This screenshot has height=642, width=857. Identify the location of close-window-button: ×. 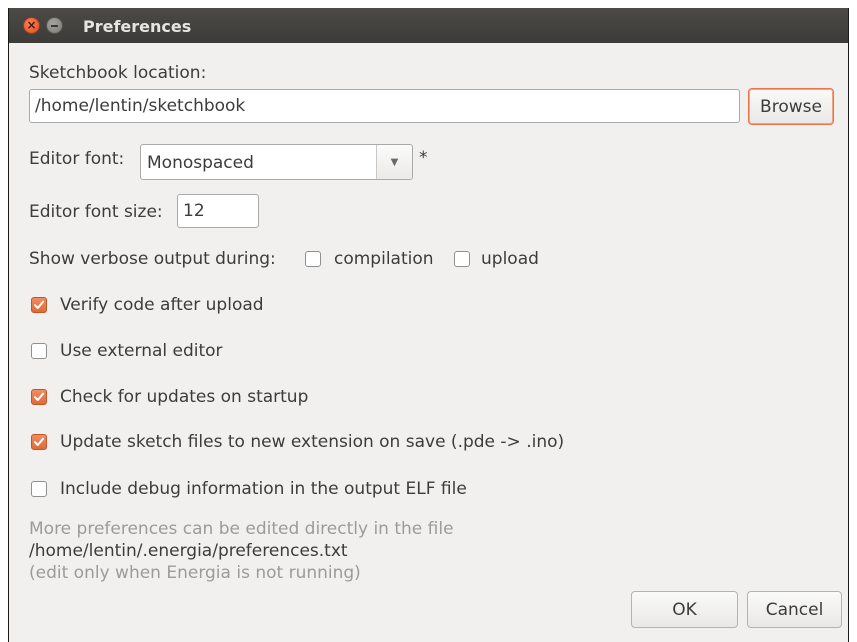
(31, 25).